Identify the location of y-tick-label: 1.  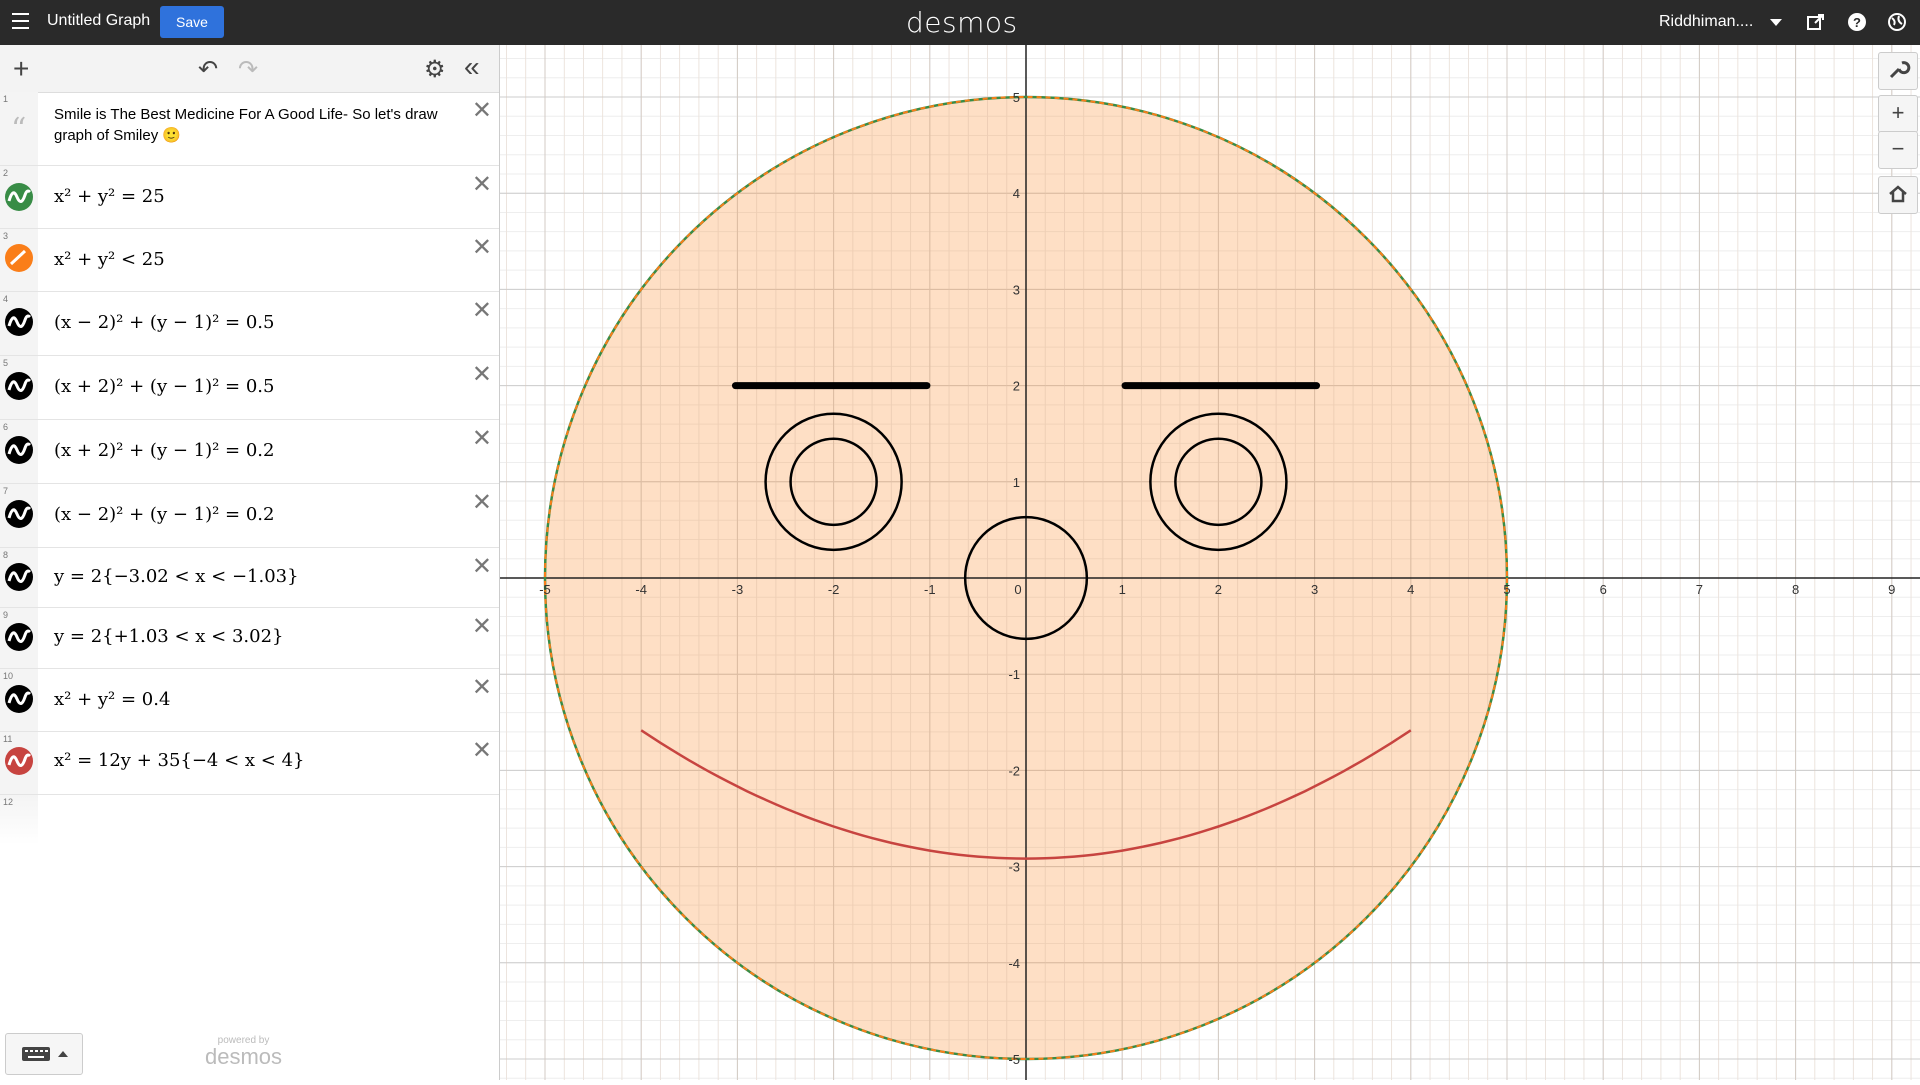
(1016, 482).